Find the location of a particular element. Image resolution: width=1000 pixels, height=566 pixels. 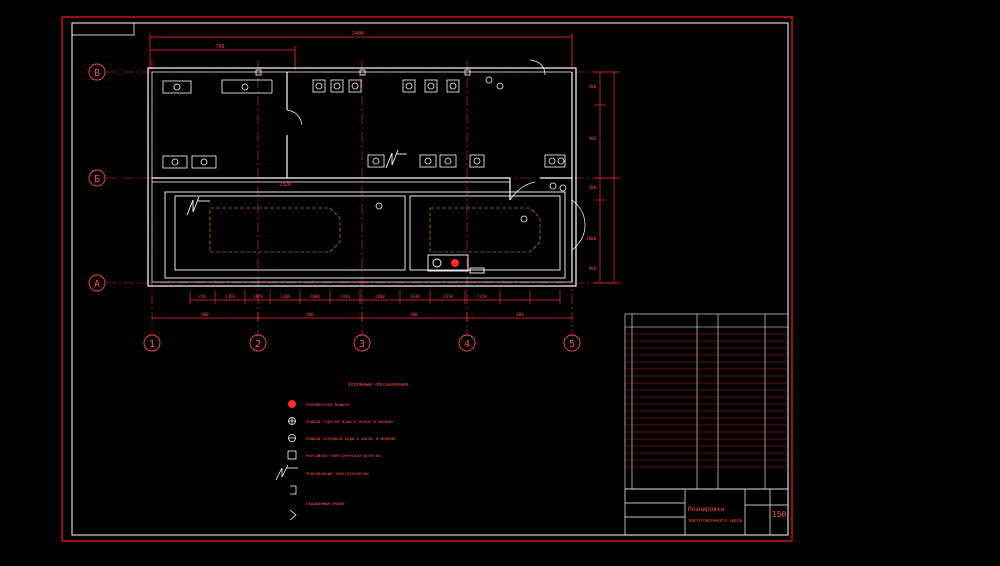

top-dimension-text: 700 is located at coordinates (219, 47).